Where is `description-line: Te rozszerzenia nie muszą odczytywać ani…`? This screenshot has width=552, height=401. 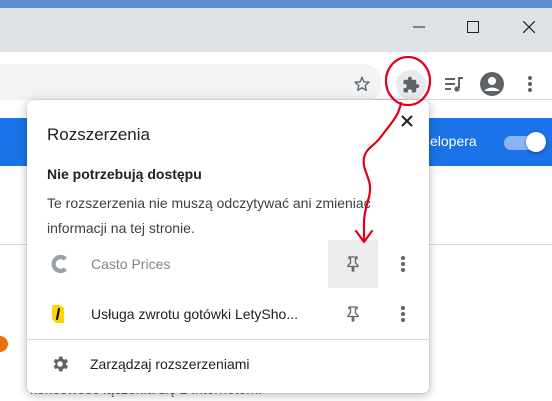 description-line: Te rozszerzenia nie muszą odczytywać ani… is located at coordinates (209, 203).